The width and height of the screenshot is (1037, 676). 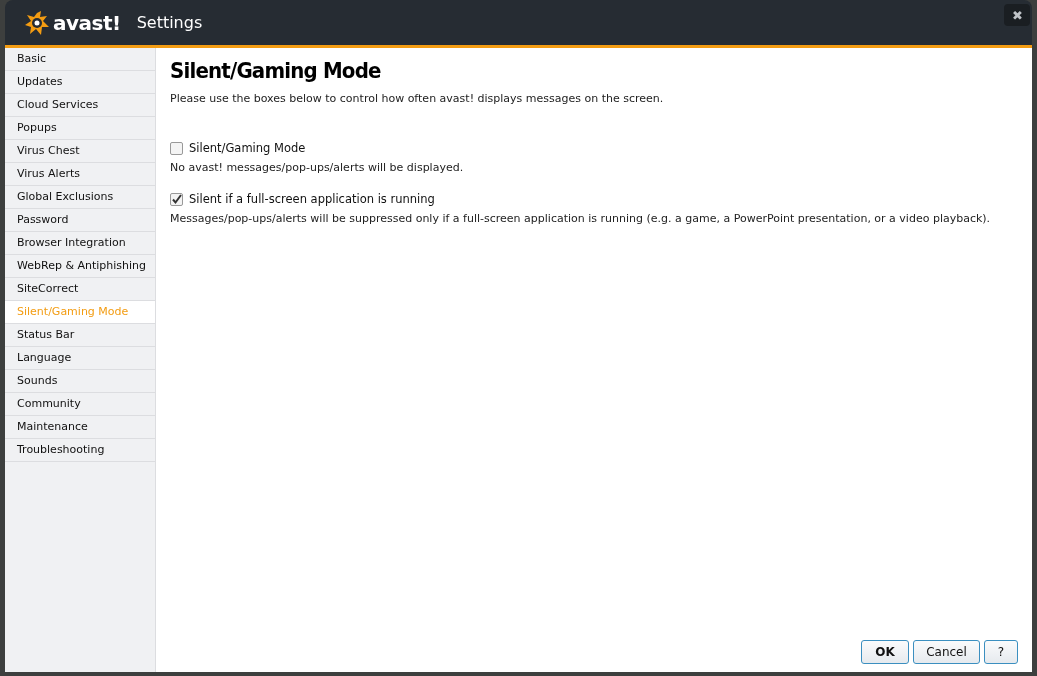 I want to click on ok-button: OK, so click(x=885, y=652).